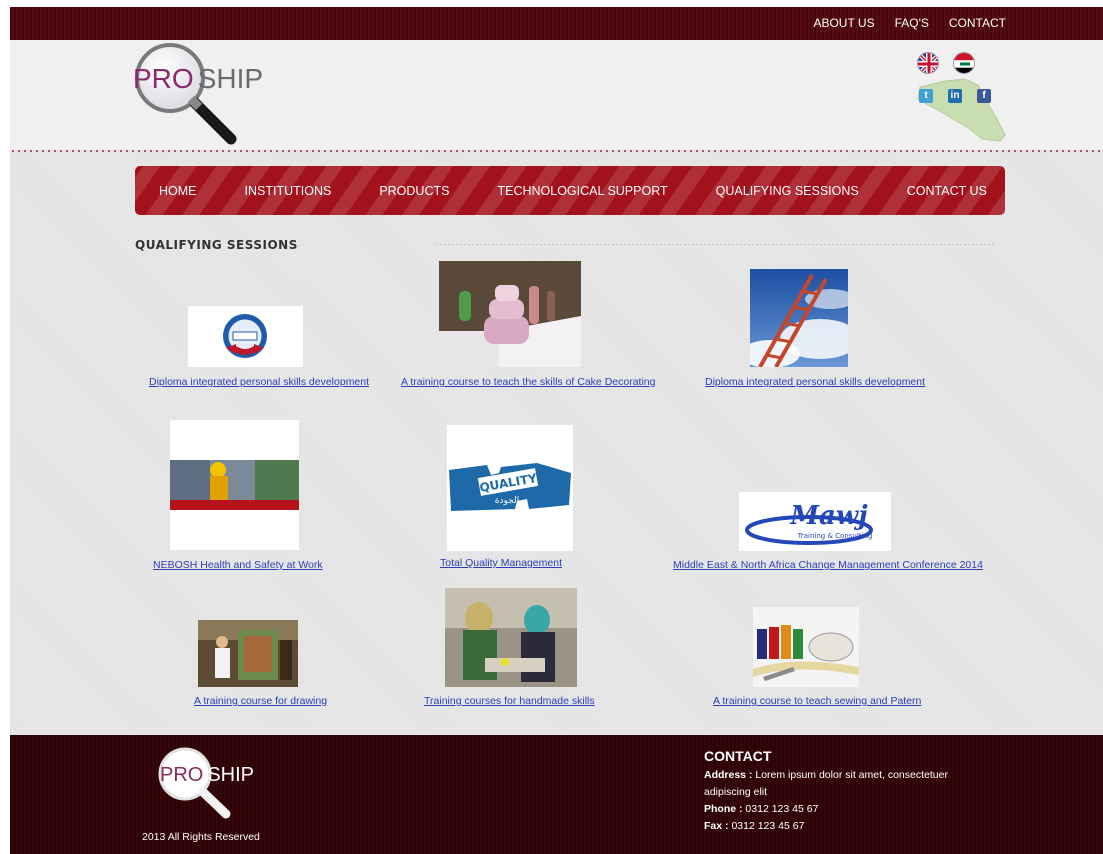  I want to click on session-link: Training courses for handmade skills, so click(509, 701).